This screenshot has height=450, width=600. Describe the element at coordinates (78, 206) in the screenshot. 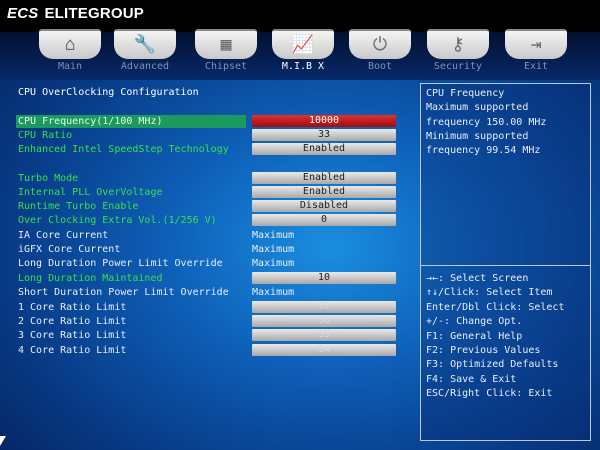

I see `setting-label: Runtime Turbo Enable` at that location.